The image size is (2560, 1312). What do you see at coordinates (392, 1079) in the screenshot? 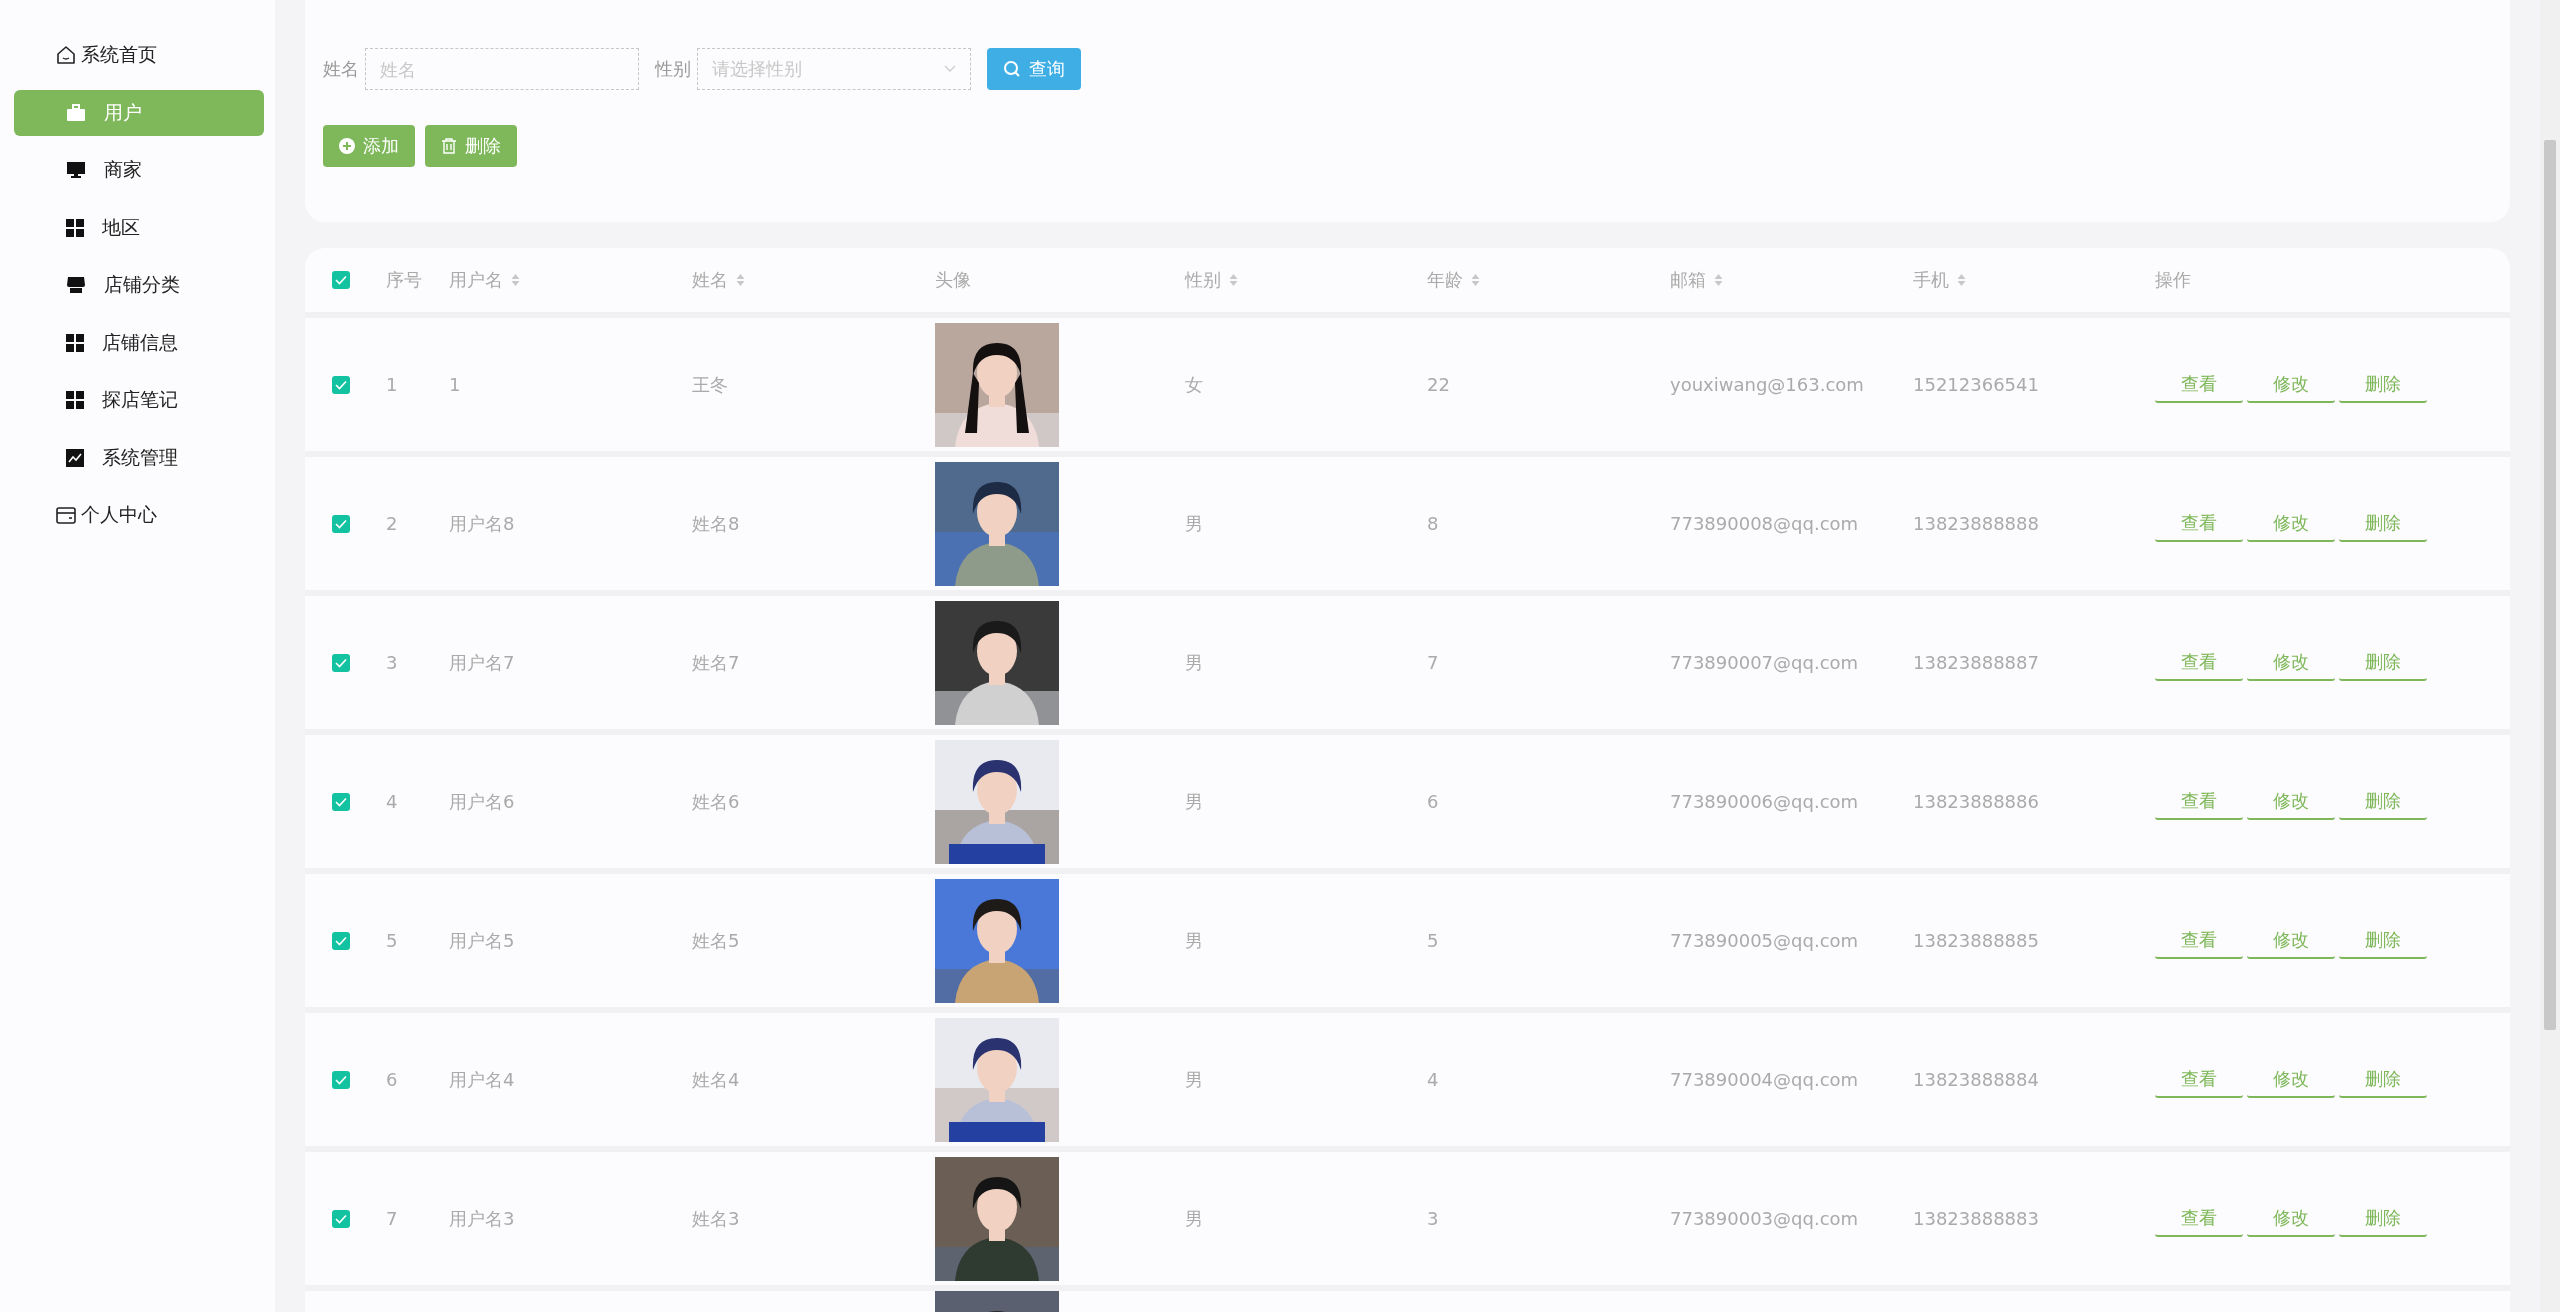
I see `table-cell-text: 6` at bounding box center [392, 1079].